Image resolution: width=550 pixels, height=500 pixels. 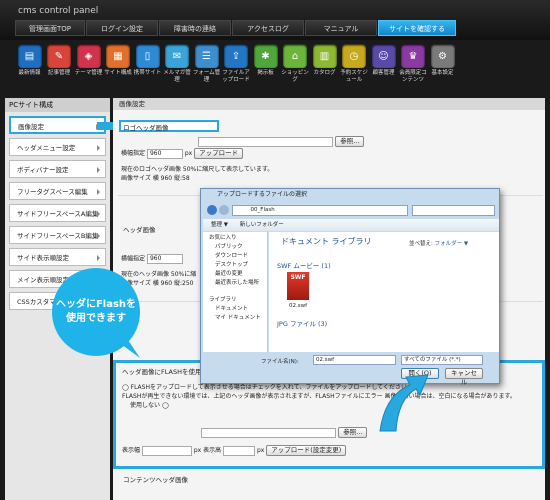 What do you see at coordinates (195, 28) in the screenshot?
I see `nav-incident-contact: 障害時の連絡` at bounding box center [195, 28].